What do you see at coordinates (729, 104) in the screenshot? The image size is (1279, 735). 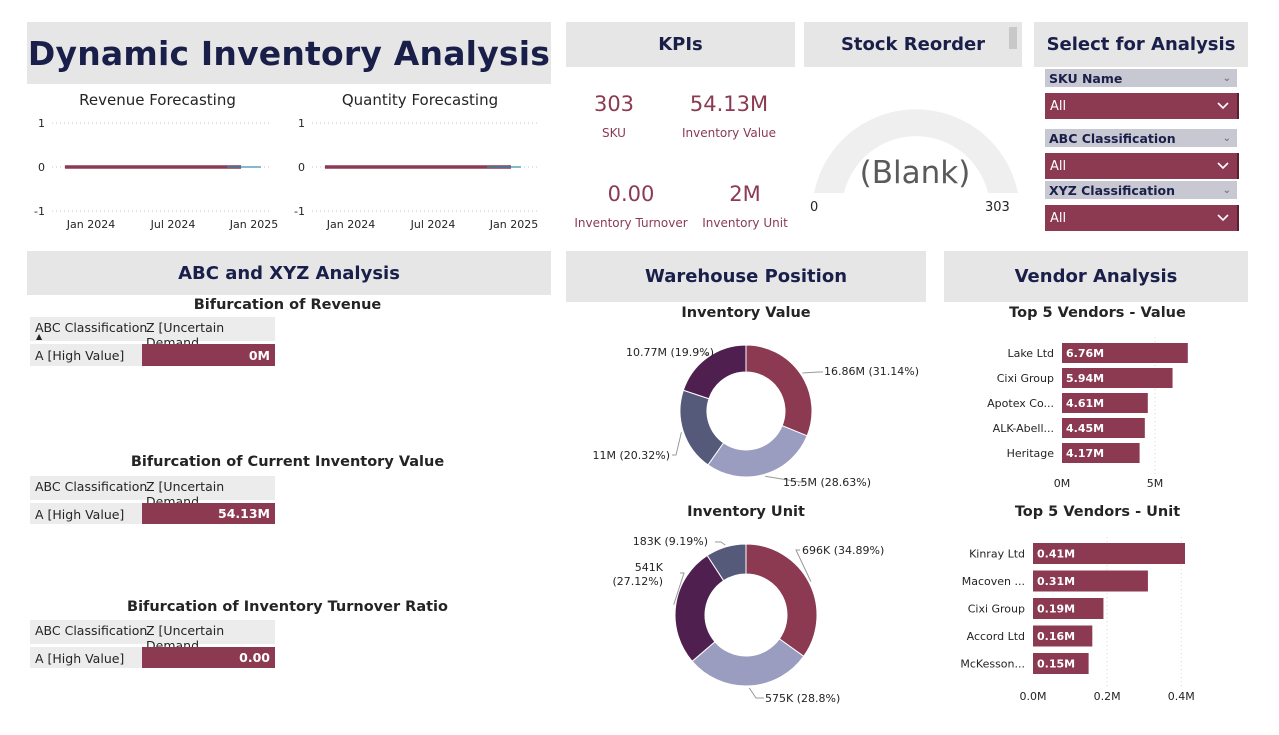 I see `kpi-inventory-value: 54.13M` at bounding box center [729, 104].